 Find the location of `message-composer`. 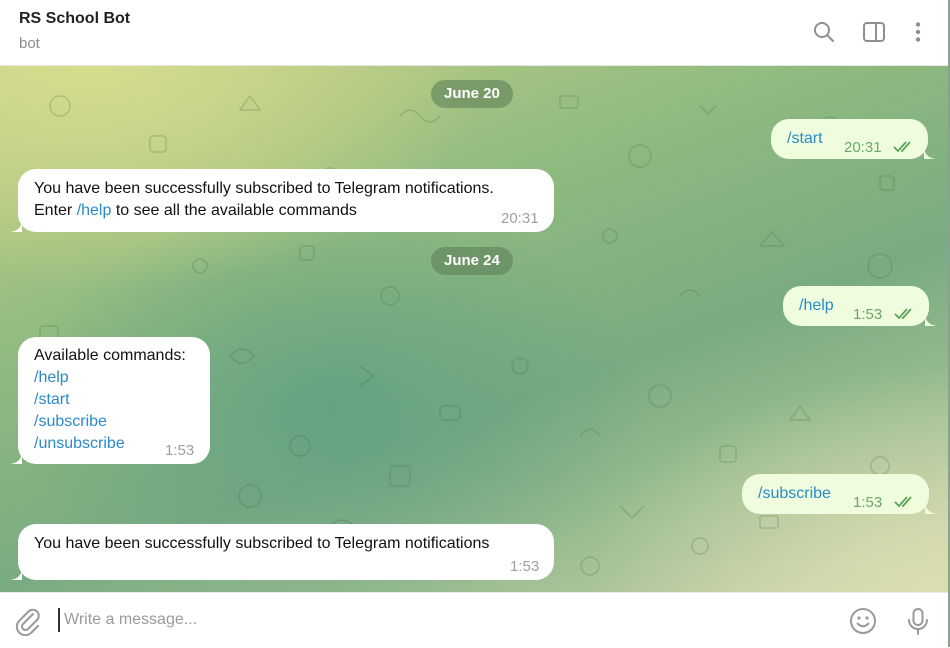

message-composer is located at coordinates (474, 620).